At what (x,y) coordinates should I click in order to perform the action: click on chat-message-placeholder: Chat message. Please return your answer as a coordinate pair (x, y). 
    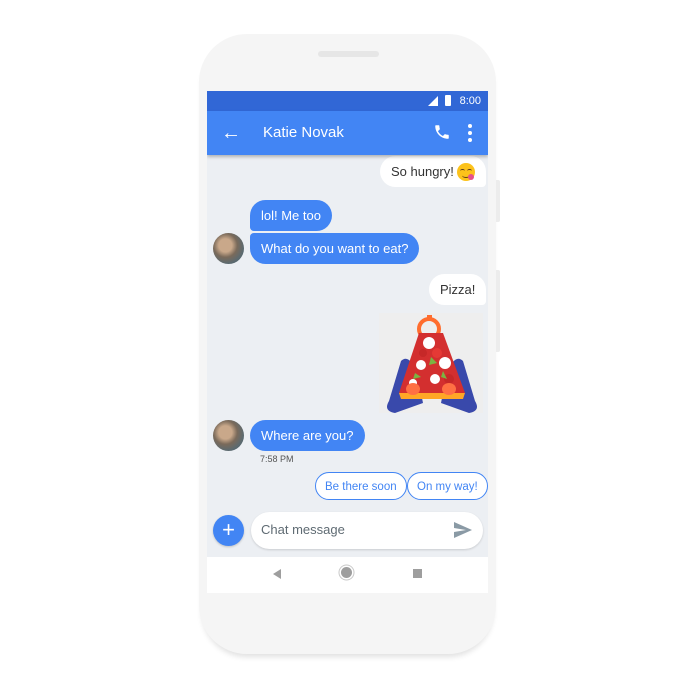
    Looking at the image, I should click on (303, 529).